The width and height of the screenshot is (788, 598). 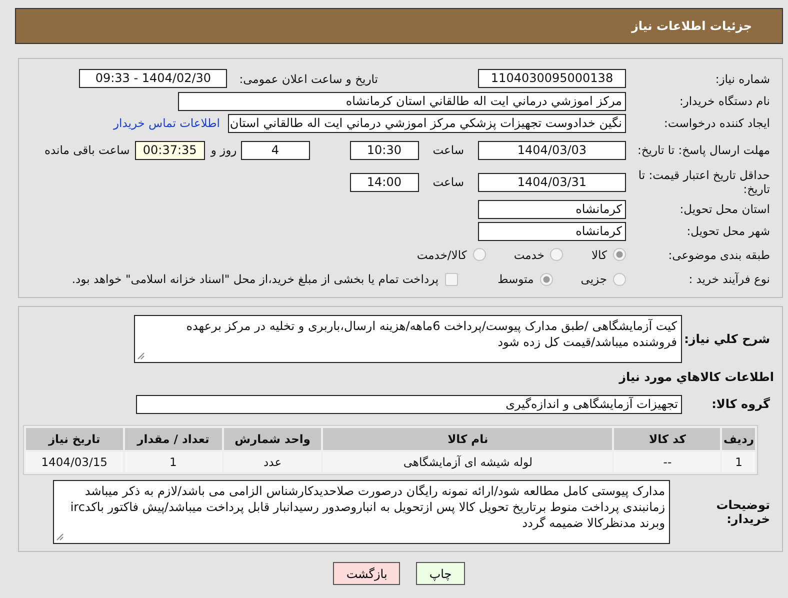 What do you see at coordinates (166, 123) in the screenshot?
I see `buyer-contact-link: اطلاعات تماس خریدار` at bounding box center [166, 123].